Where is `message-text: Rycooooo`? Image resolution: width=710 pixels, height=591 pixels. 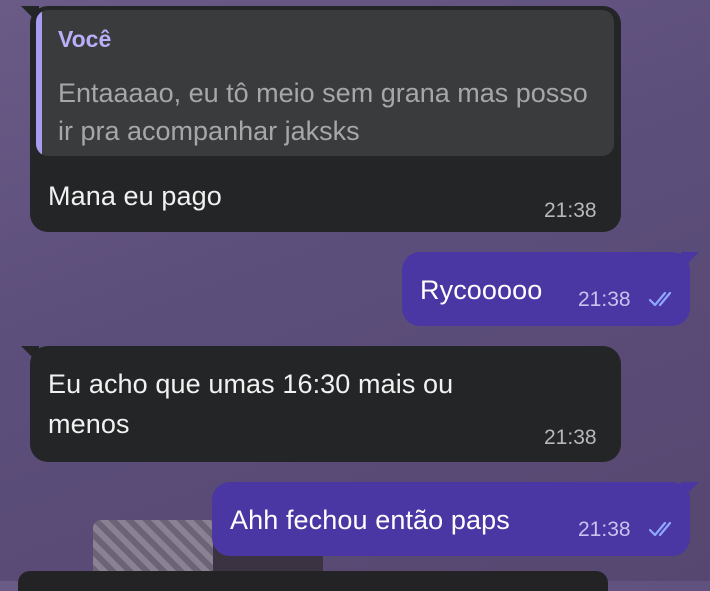 message-text: Rycooooo is located at coordinates (481, 290).